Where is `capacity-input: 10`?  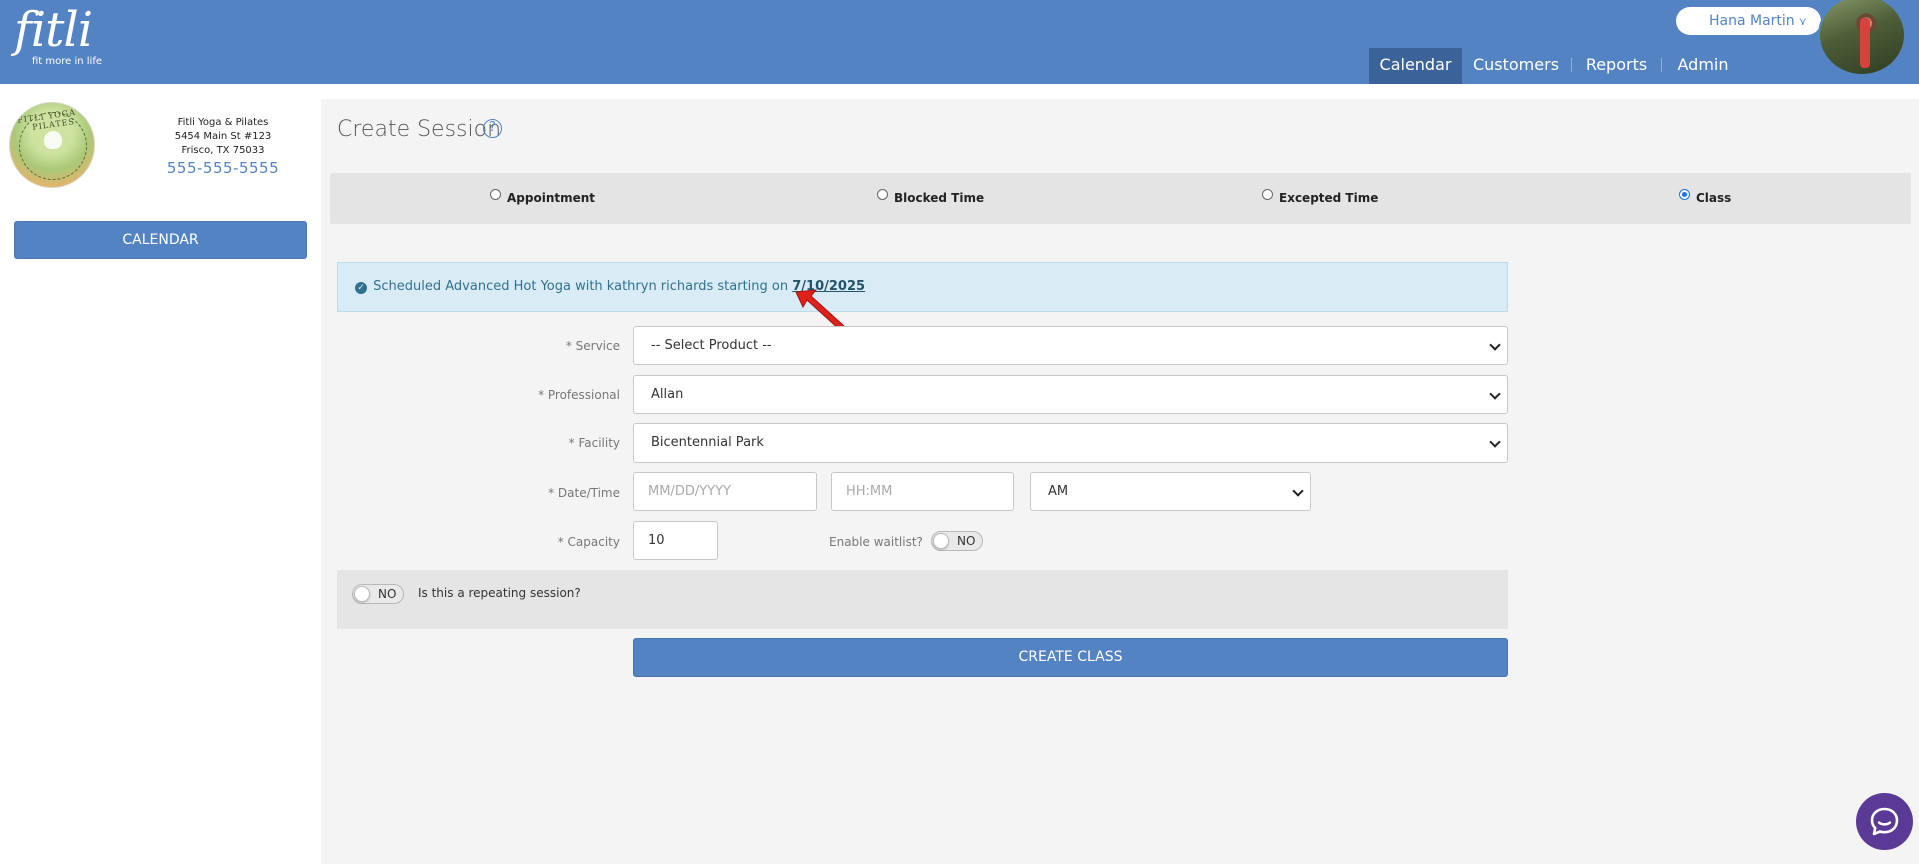
capacity-input: 10 is located at coordinates (675, 540).